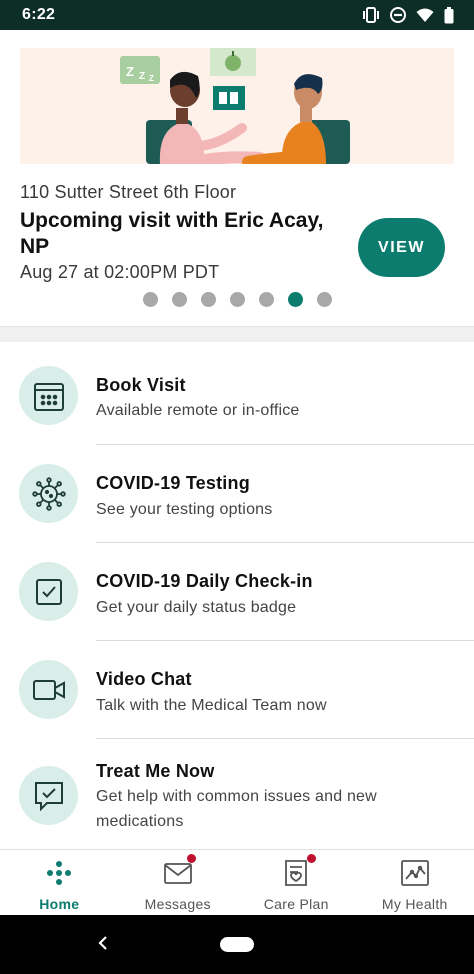  Describe the element at coordinates (237, 334) in the screenshot. I see `section-separator` at that location.